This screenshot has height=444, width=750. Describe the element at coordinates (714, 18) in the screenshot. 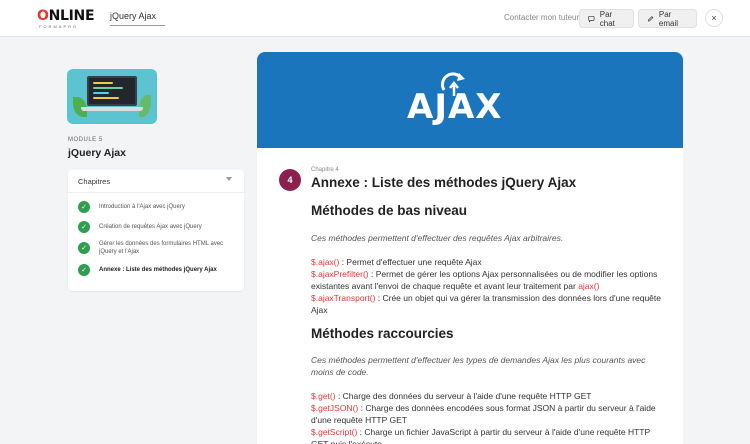

I see `close-icon: ×` at that location.